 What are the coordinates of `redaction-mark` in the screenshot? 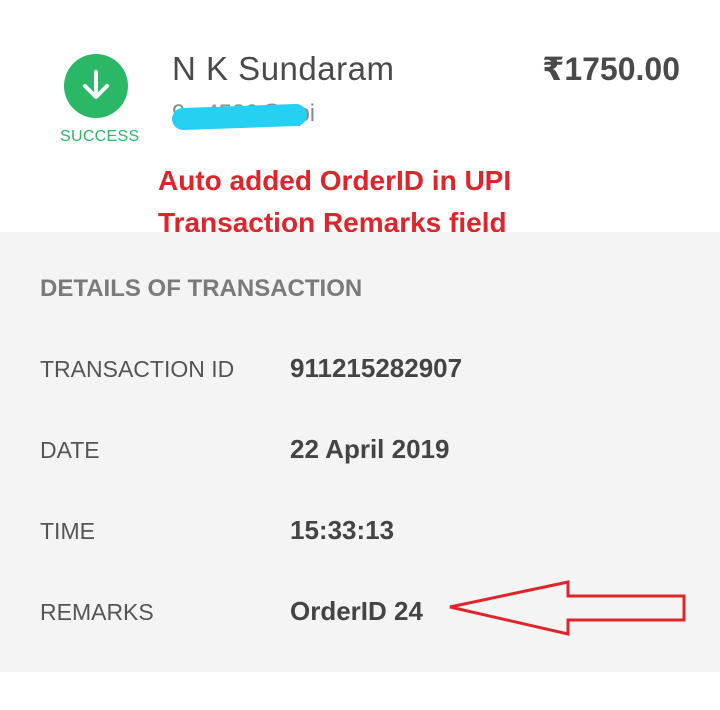 It's located at (239, 117).